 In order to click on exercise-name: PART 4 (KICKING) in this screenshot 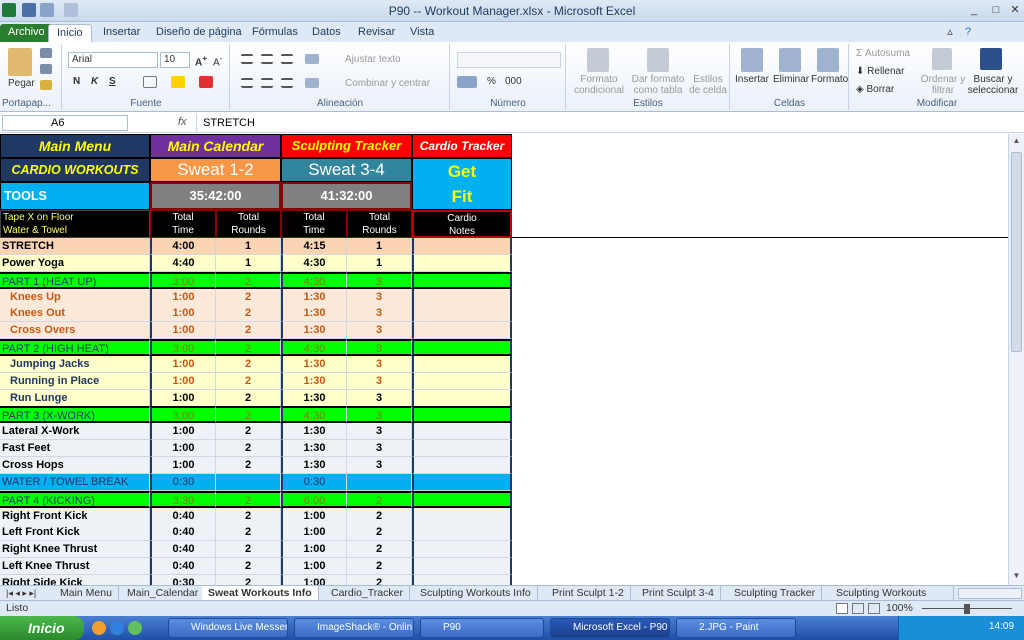, I will do `click(75, 499)`.